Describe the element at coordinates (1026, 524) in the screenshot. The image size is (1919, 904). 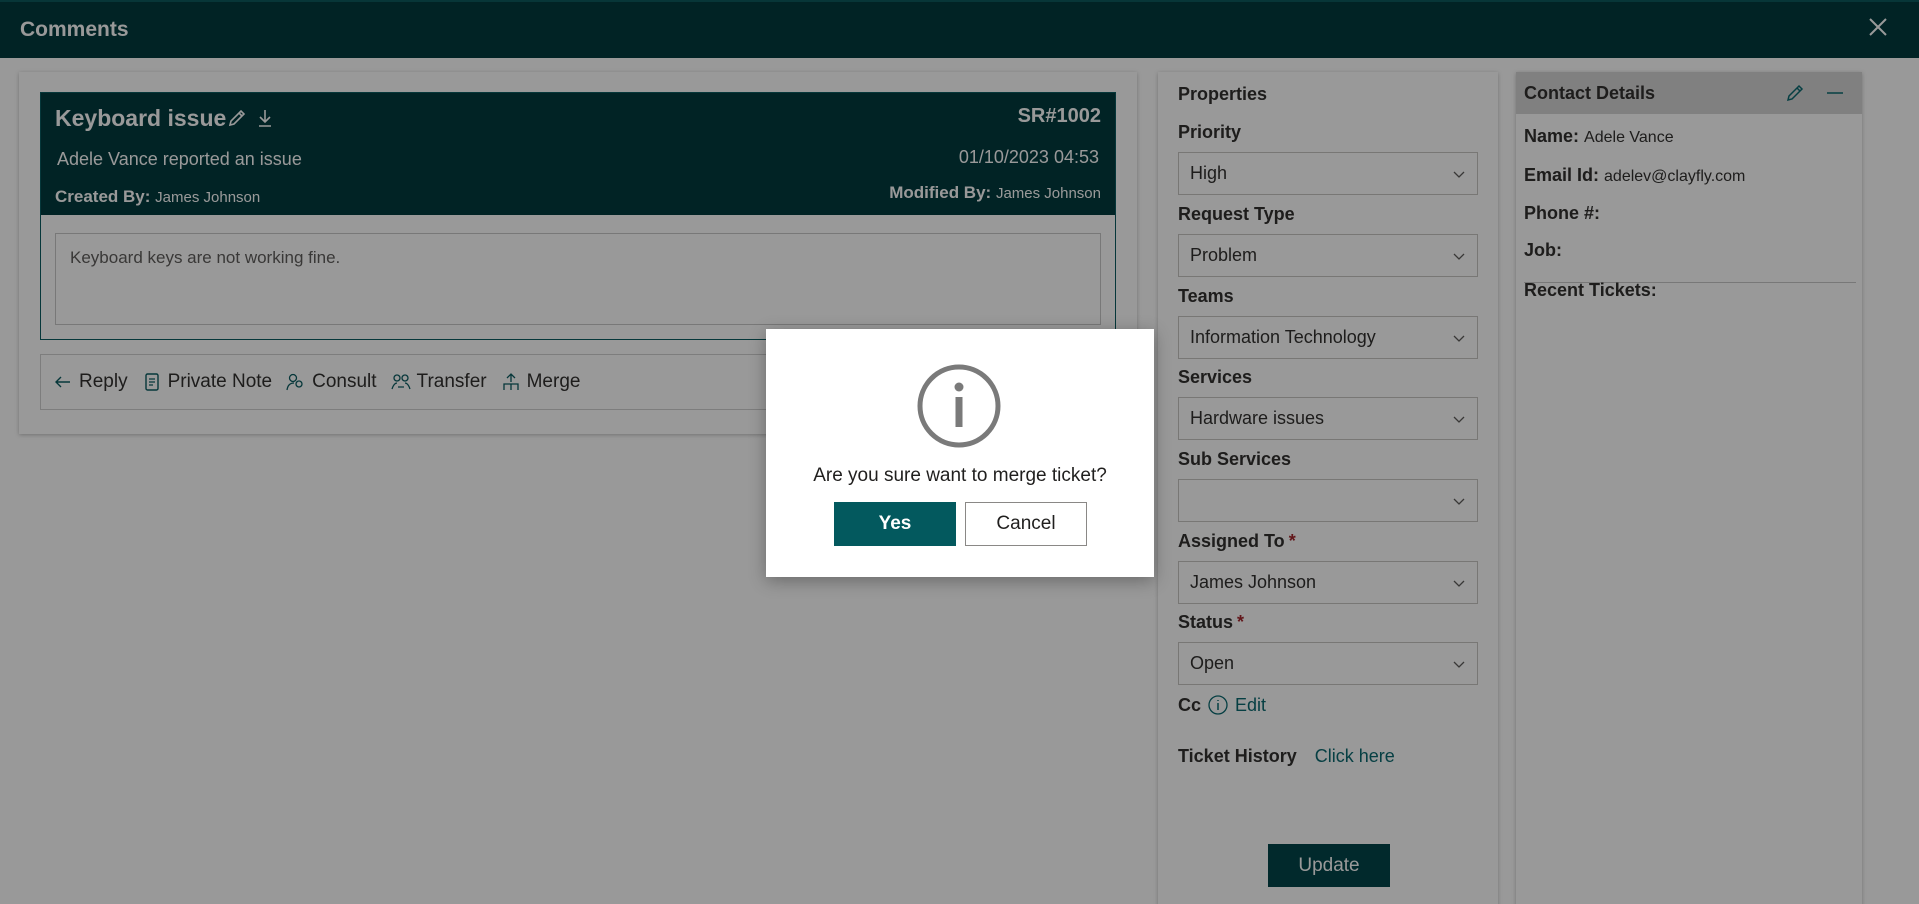
I see `cancel-button: Cancel` at that location.